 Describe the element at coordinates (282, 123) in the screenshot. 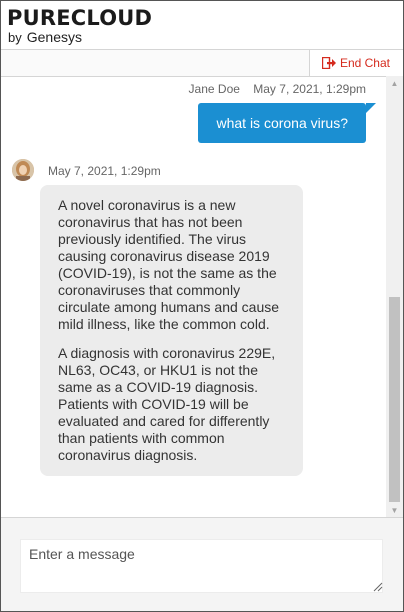

I see `message-text: what is corona virus?` at that location.